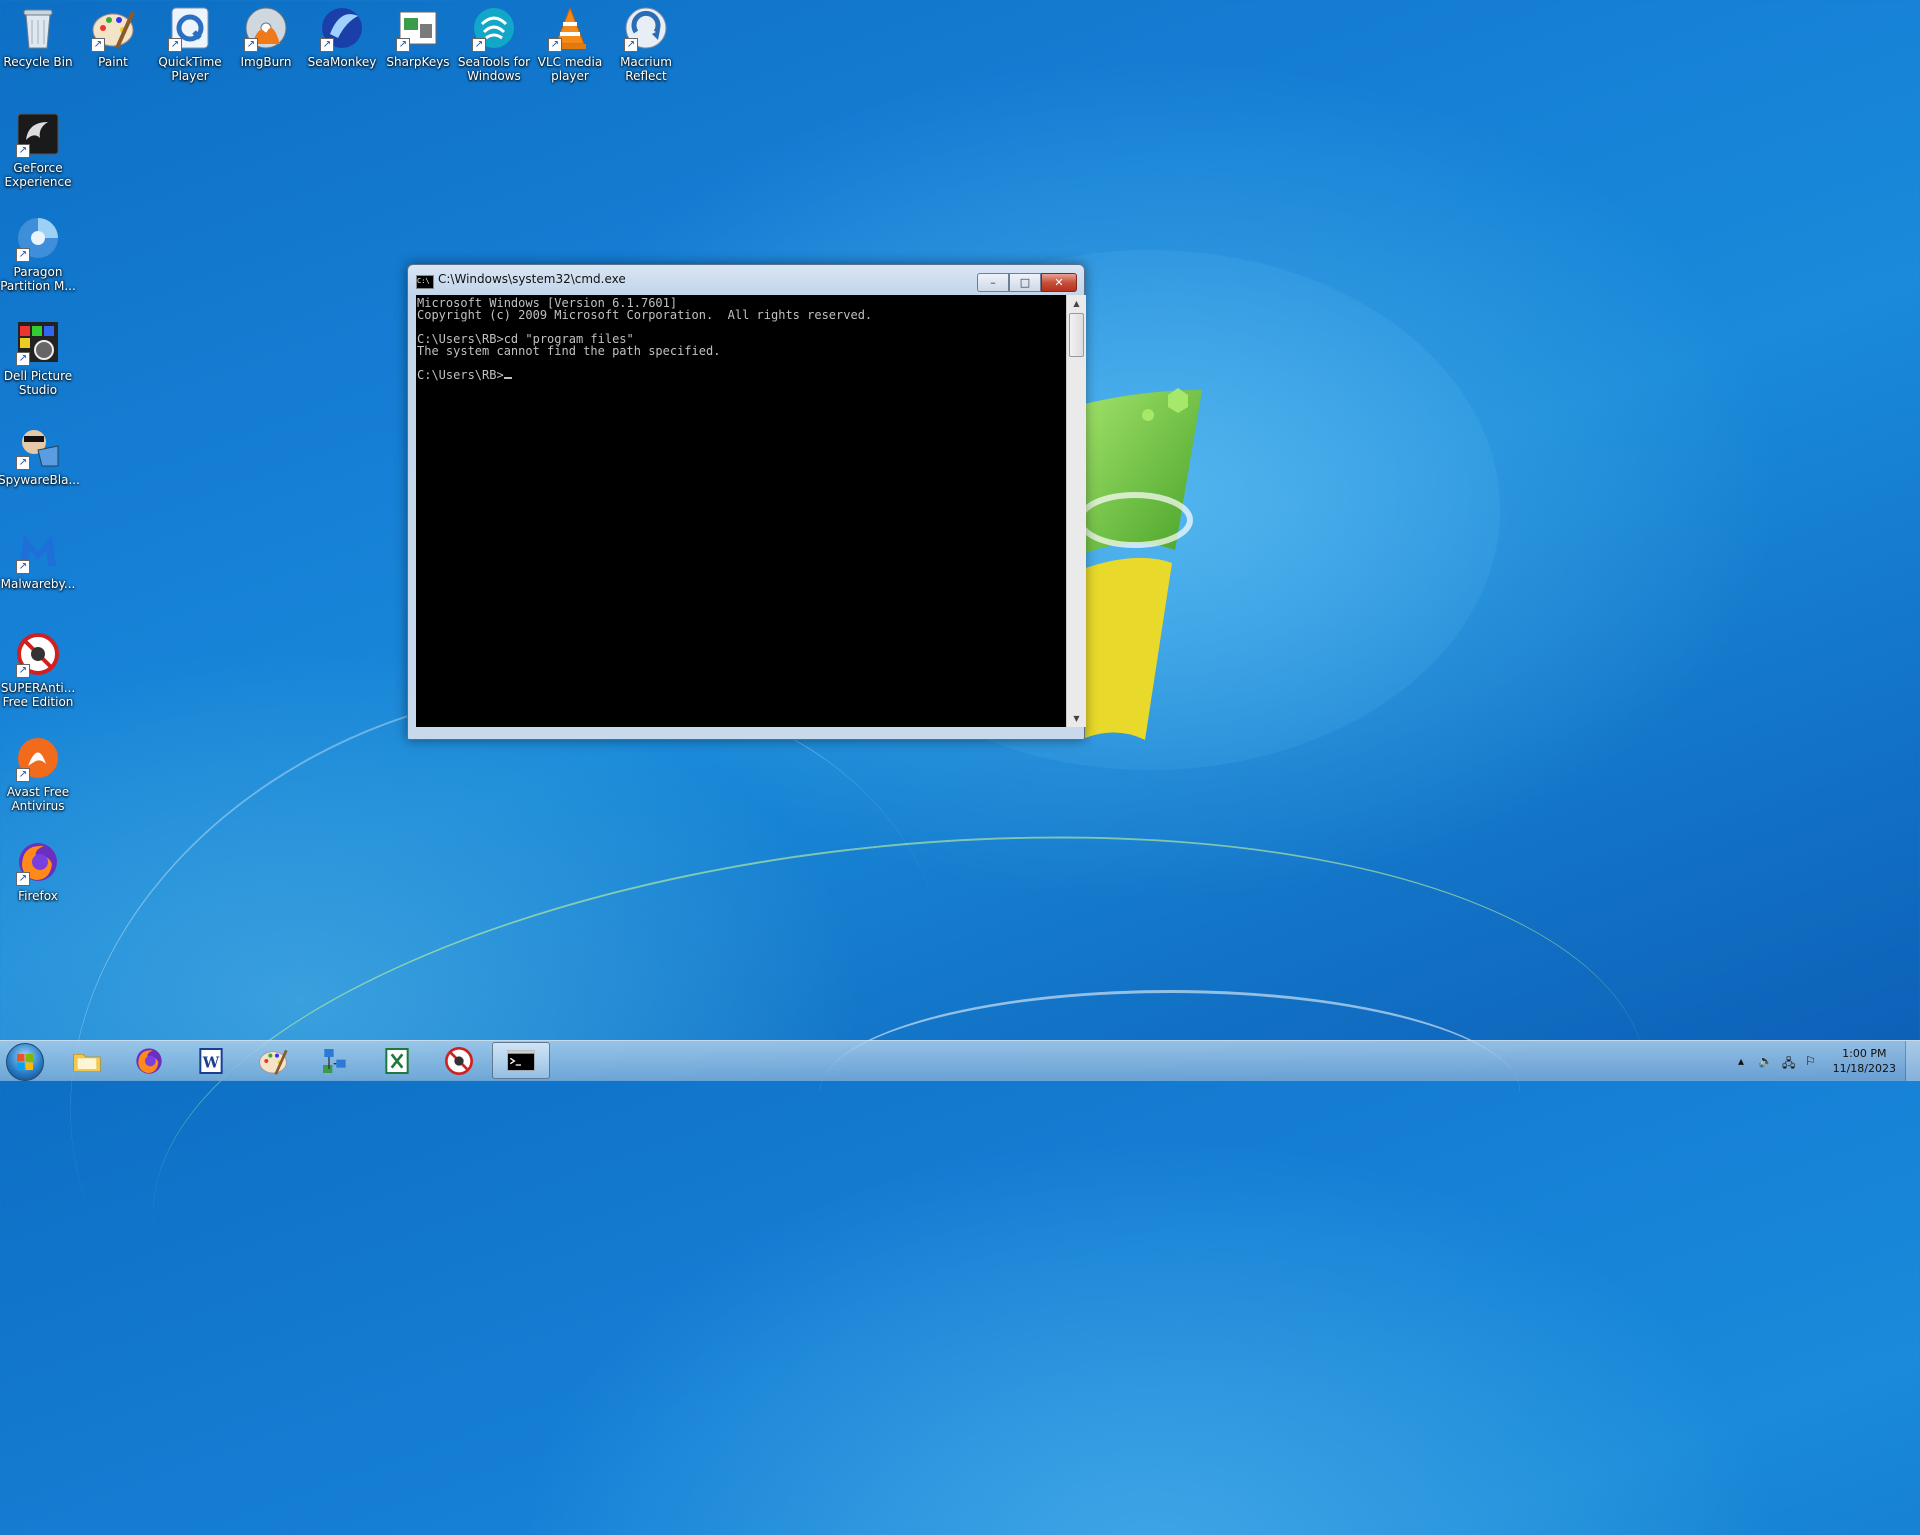  I want to click on desktop-icon-label: Dell Picture Studio, so click(38, 383).